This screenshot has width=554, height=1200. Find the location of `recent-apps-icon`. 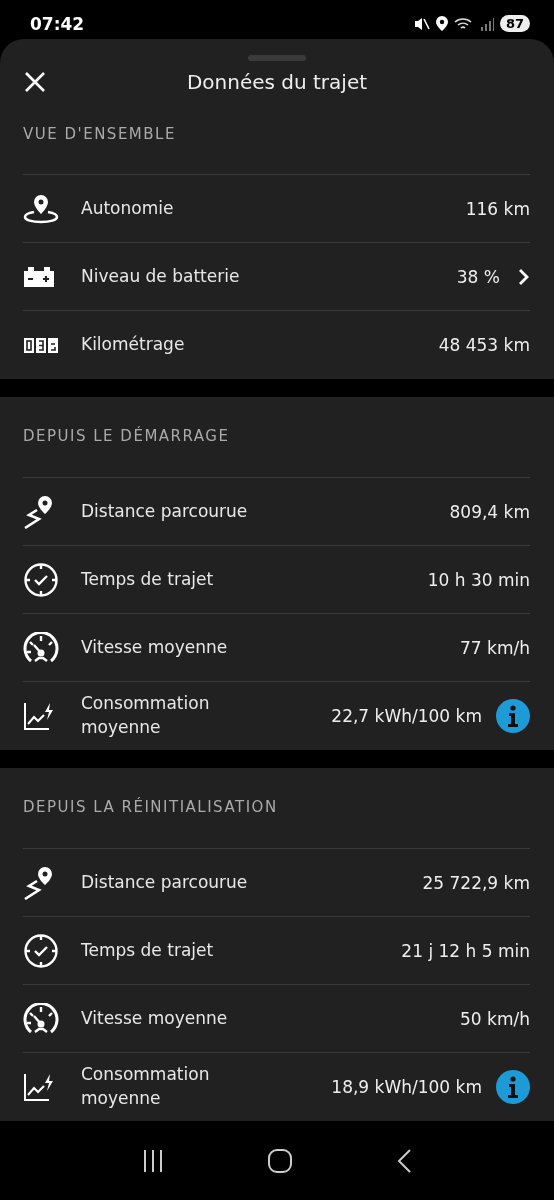

recent-apps-icon is located at coordinates (152, 1160).